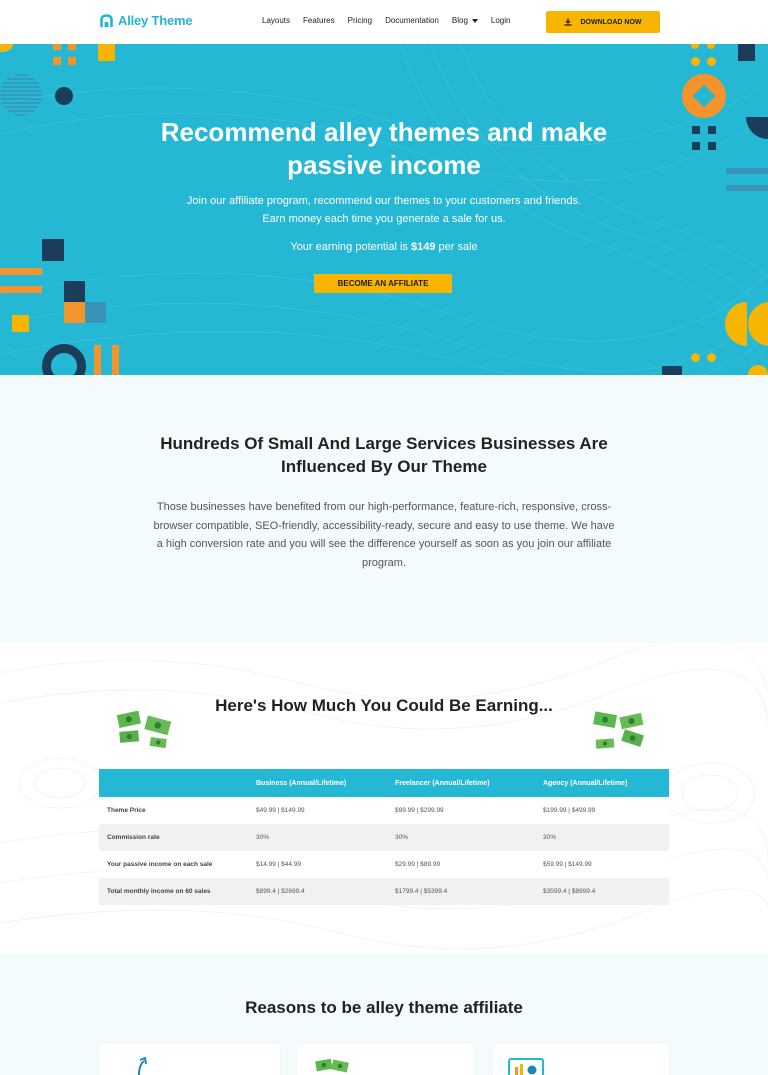 Image resolution: width=768 pixels, height=1075 pixels. What do you see at coordinates (474, 20) in the screenshot?
I see `chevron-down-icon` at bounding box center [474, 20].